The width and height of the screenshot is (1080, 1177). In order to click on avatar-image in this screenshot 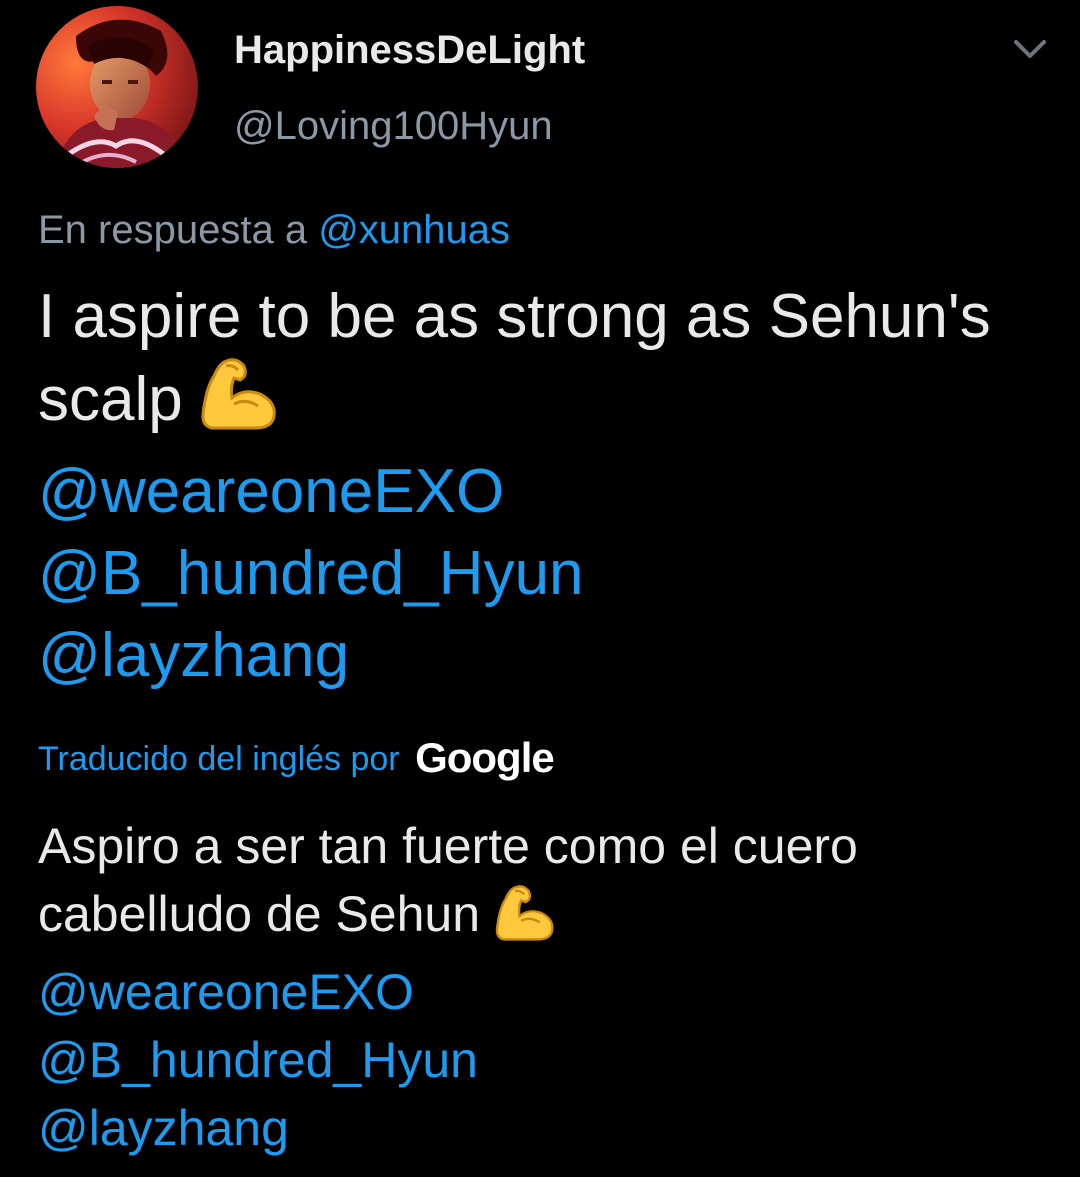, I will do `click(117, 87)`.